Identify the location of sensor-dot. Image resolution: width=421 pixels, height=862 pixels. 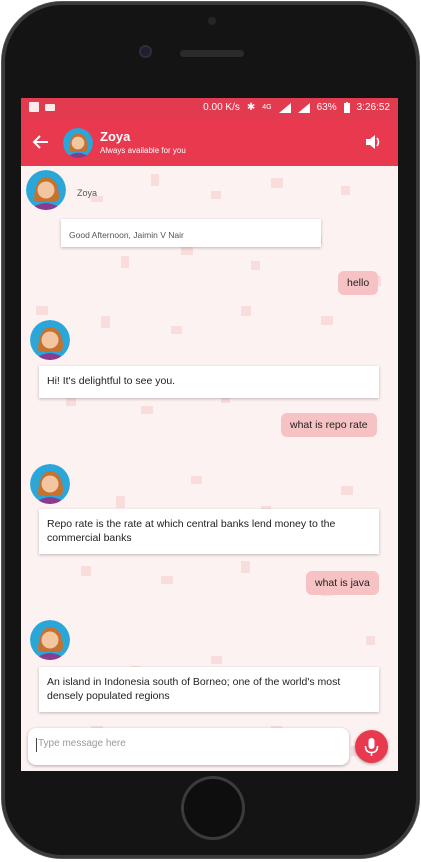
(212, 21).